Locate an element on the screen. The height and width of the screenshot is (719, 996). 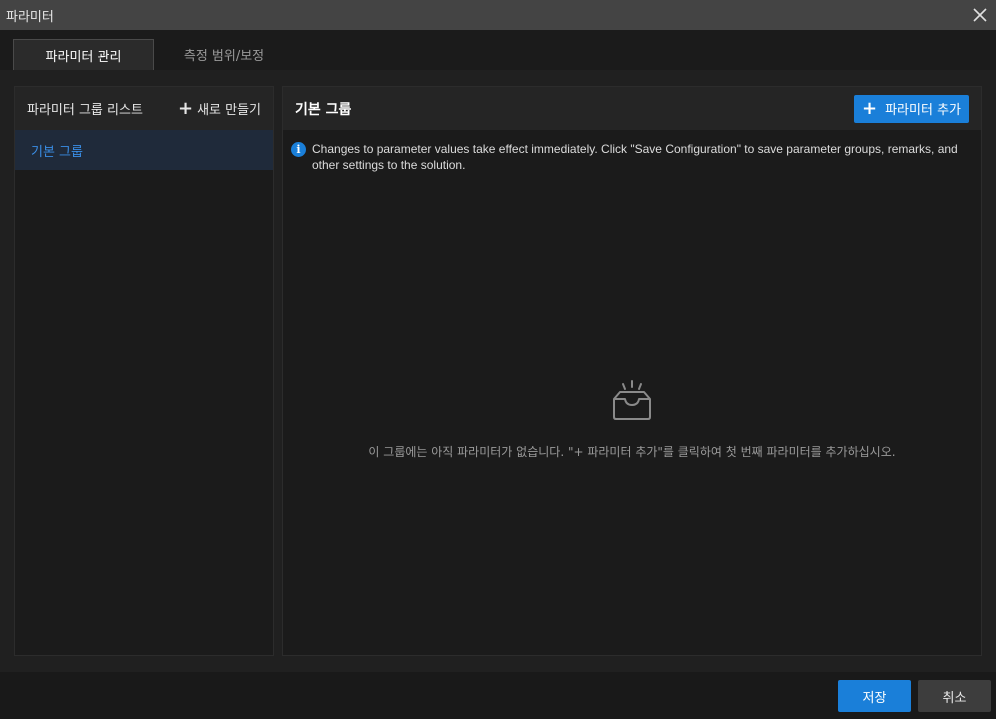
add-parameter-button: + 파라미터 추가 is located at coordinates (911, 108).